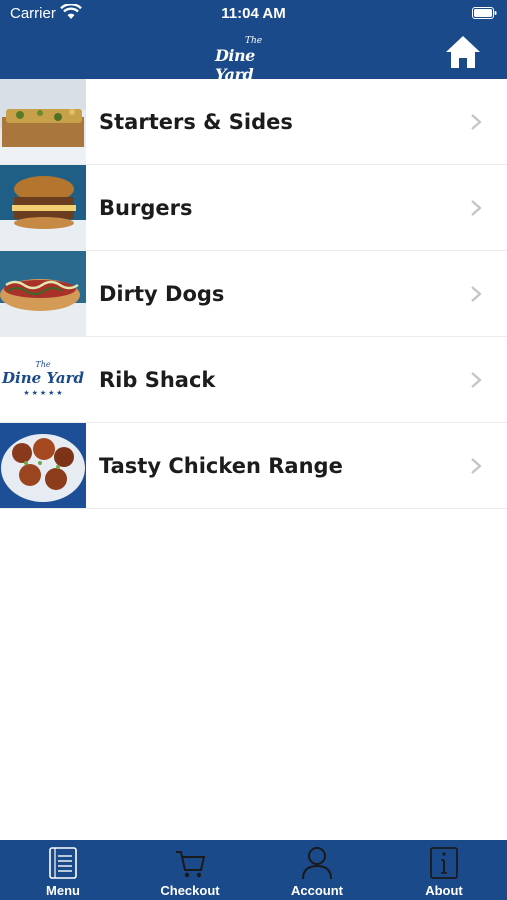 This screenshot has height=900, width=507. Describe the element at coordinates (191, 864) in the screenshot. I see `cart-icon` at that location.